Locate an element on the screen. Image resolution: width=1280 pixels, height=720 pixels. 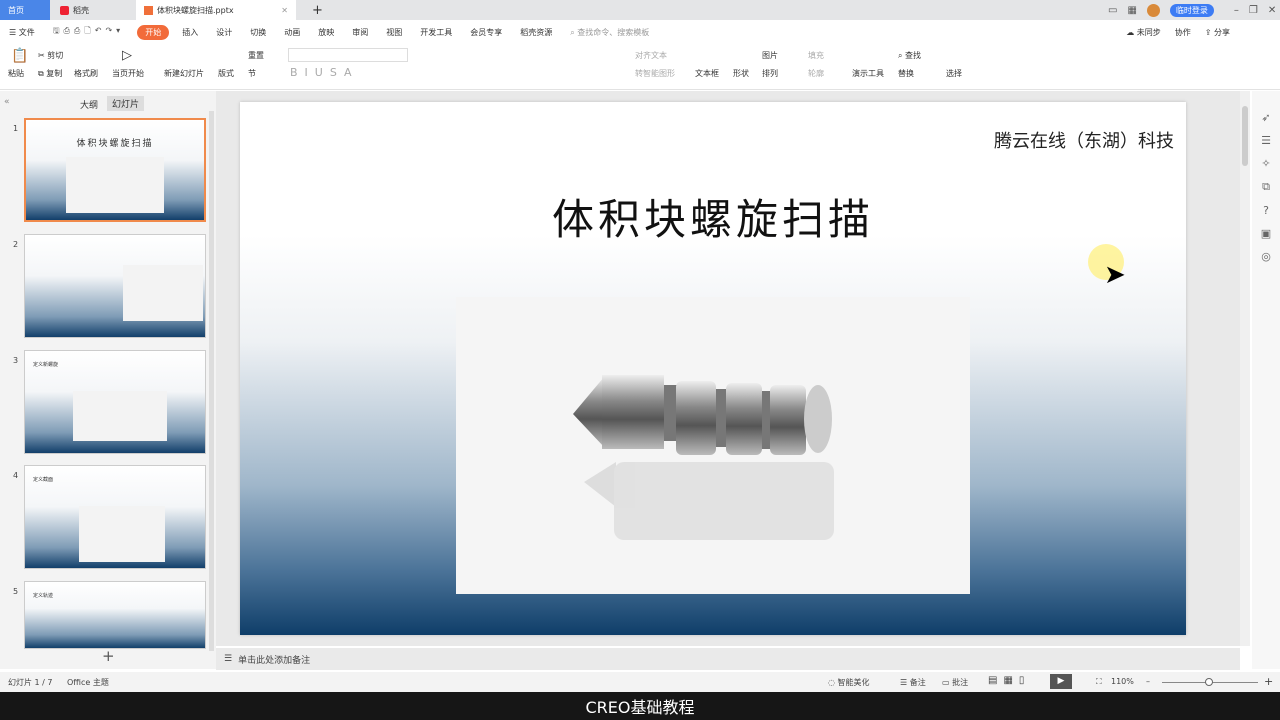
layout-button: 版式 is located at coordinates (226, 73).